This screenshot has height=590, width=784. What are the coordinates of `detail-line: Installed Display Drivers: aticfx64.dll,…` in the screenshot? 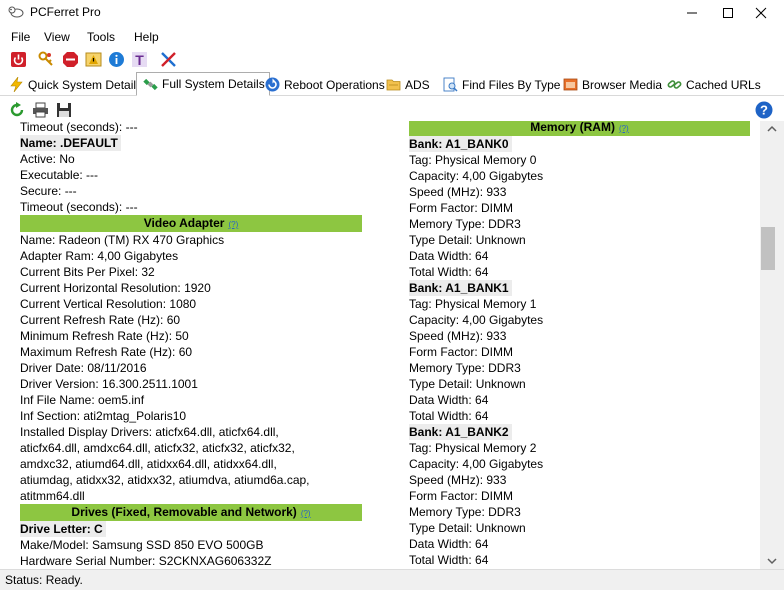 It's located at (149, 432).